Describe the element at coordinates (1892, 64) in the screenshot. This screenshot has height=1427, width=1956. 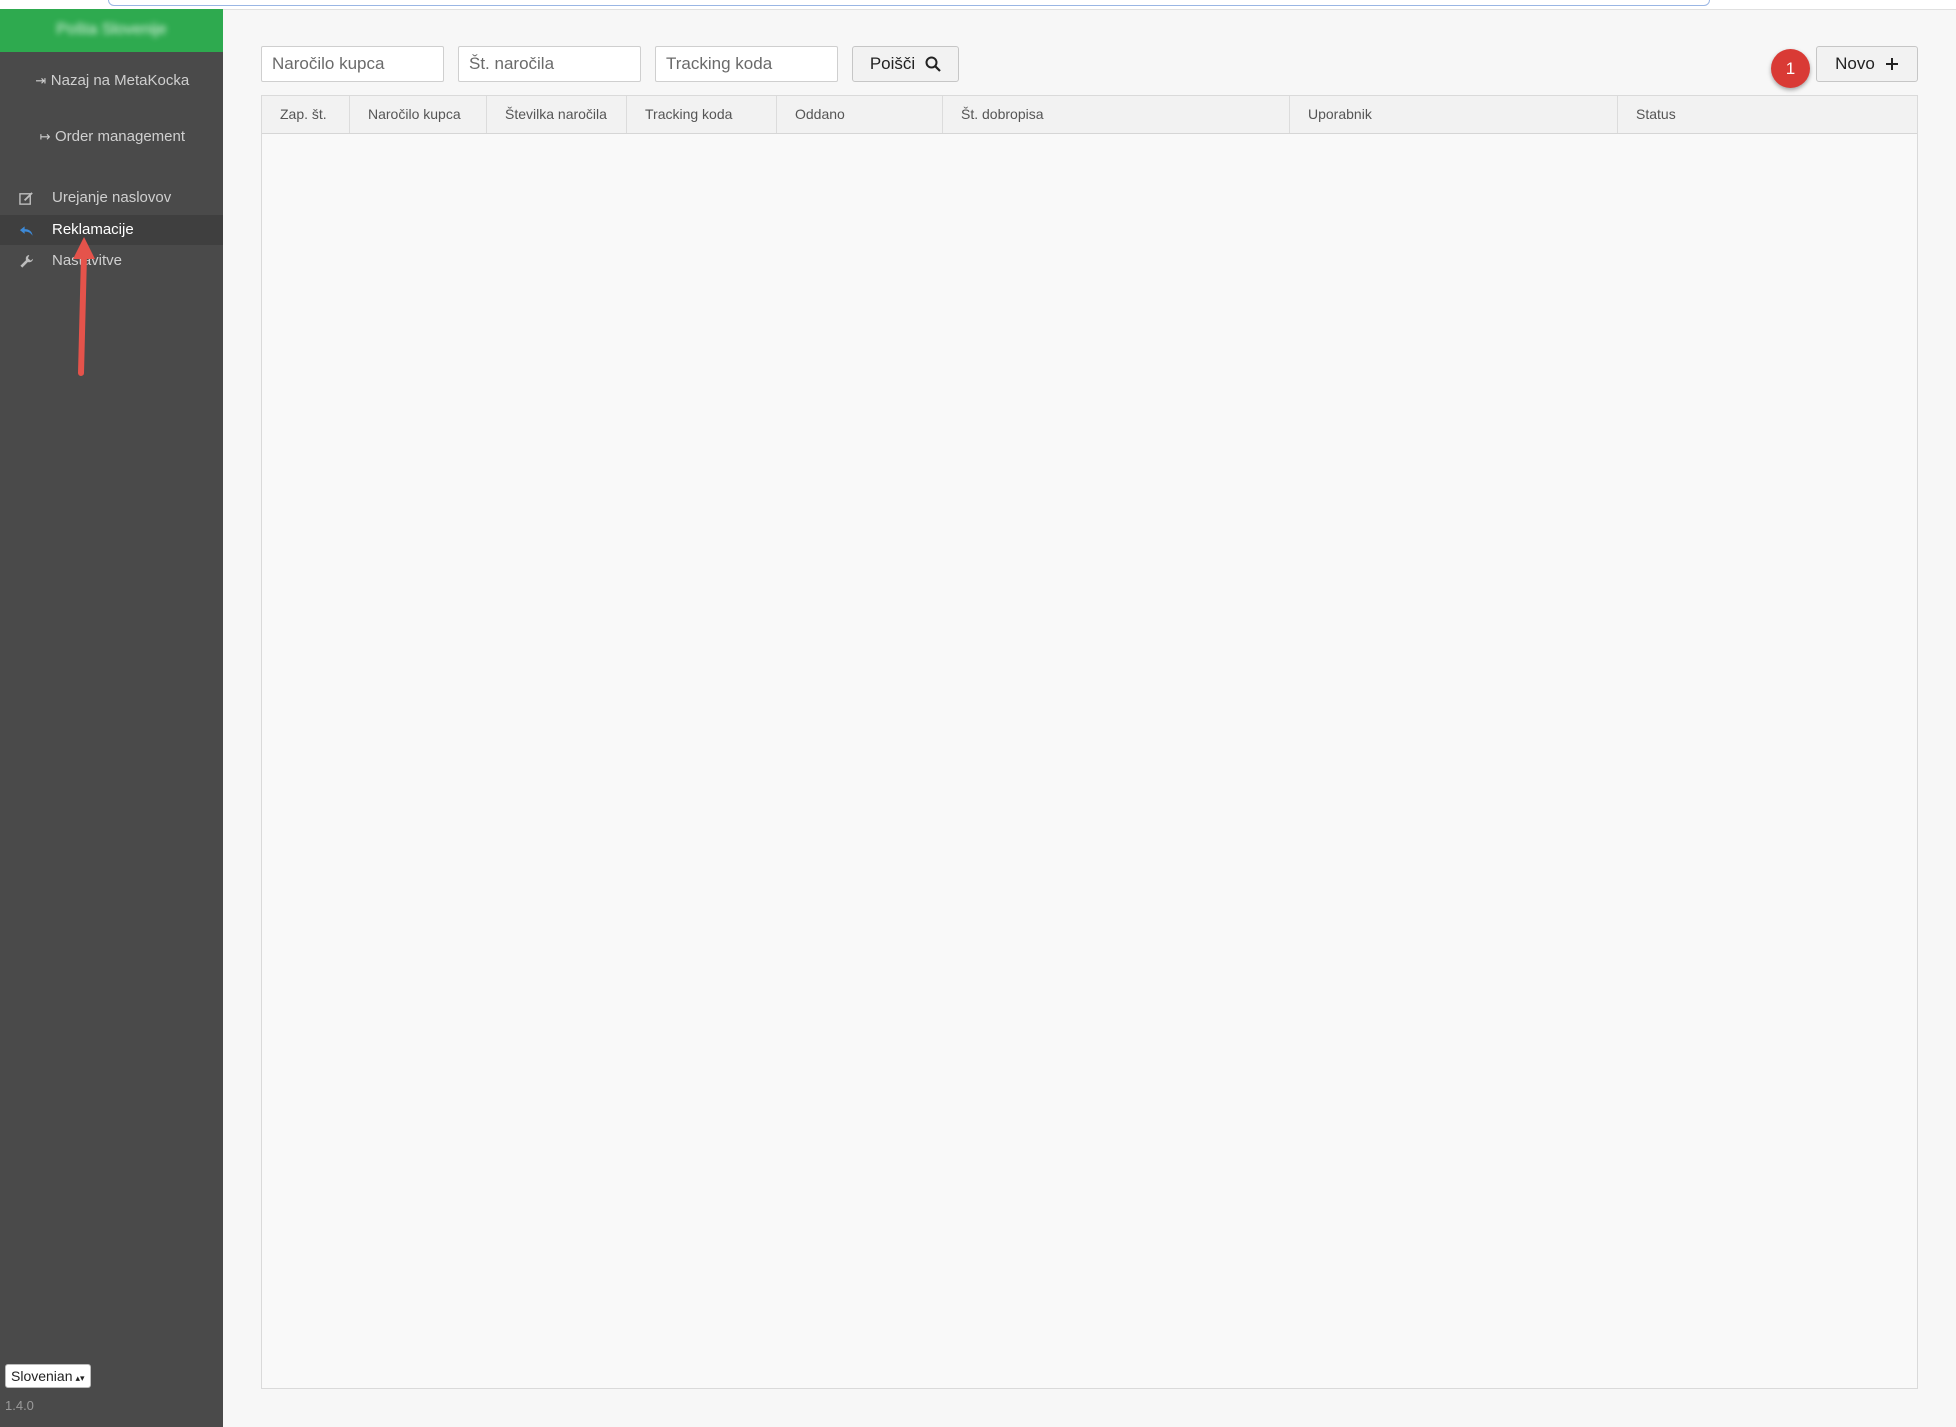
I see `plus-icon` at that location.